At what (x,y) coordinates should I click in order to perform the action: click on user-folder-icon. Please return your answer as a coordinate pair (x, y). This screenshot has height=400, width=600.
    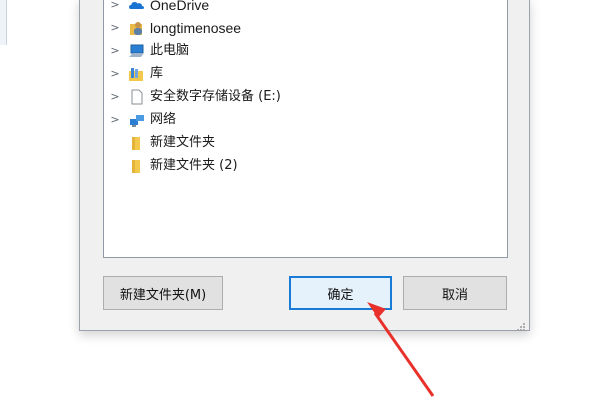
    Looking at the image, I should click on (136, 28).